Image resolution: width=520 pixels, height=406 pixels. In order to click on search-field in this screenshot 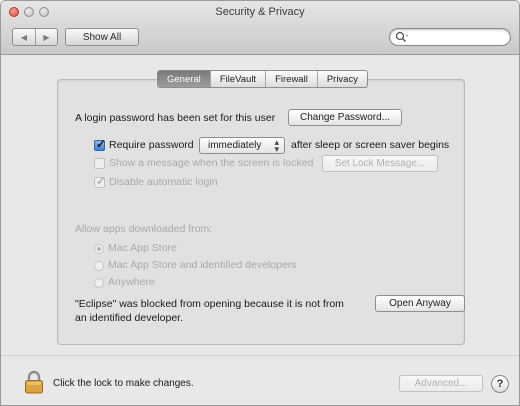, I will do `click(450, 37)`.